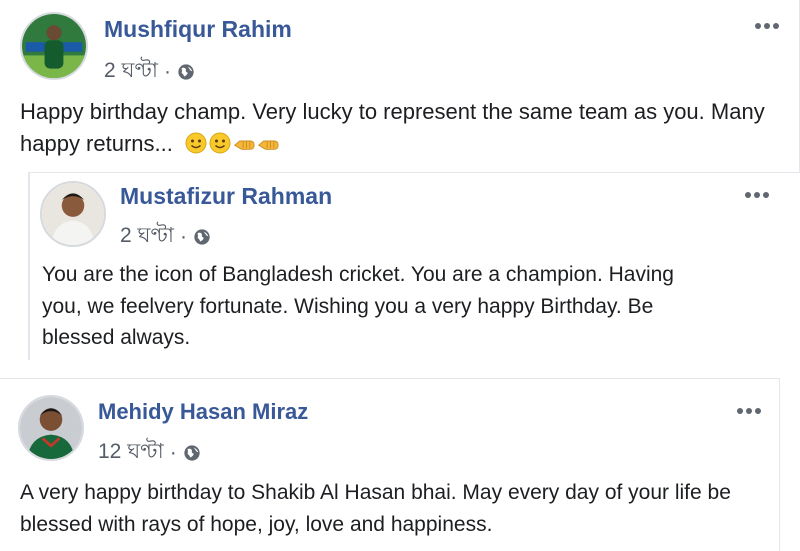 This screenshot has height=551, width=800. What do you see at coordinates (198, 29) in the screenshot?
I see `author-name: Mushfiqur Rahim` at bounding box center [198, 29].